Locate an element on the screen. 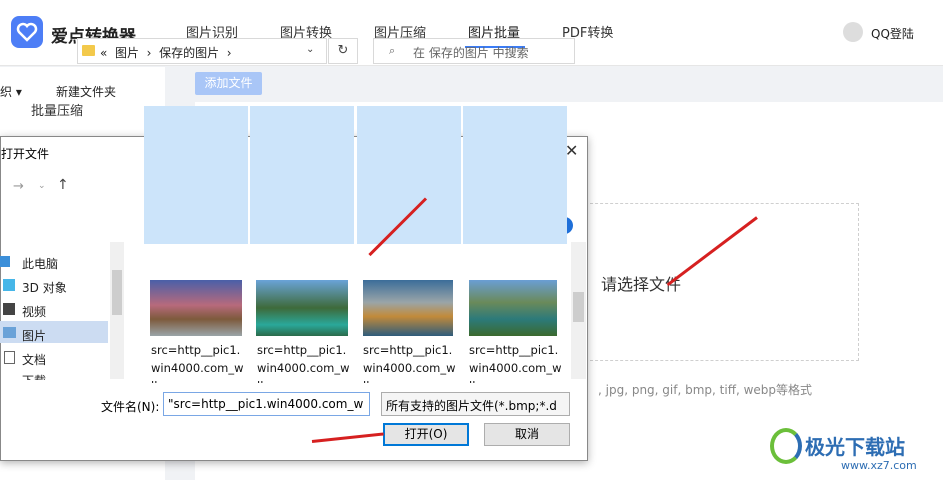  back-arrow-icon: → is located at coordinates (18, 186).